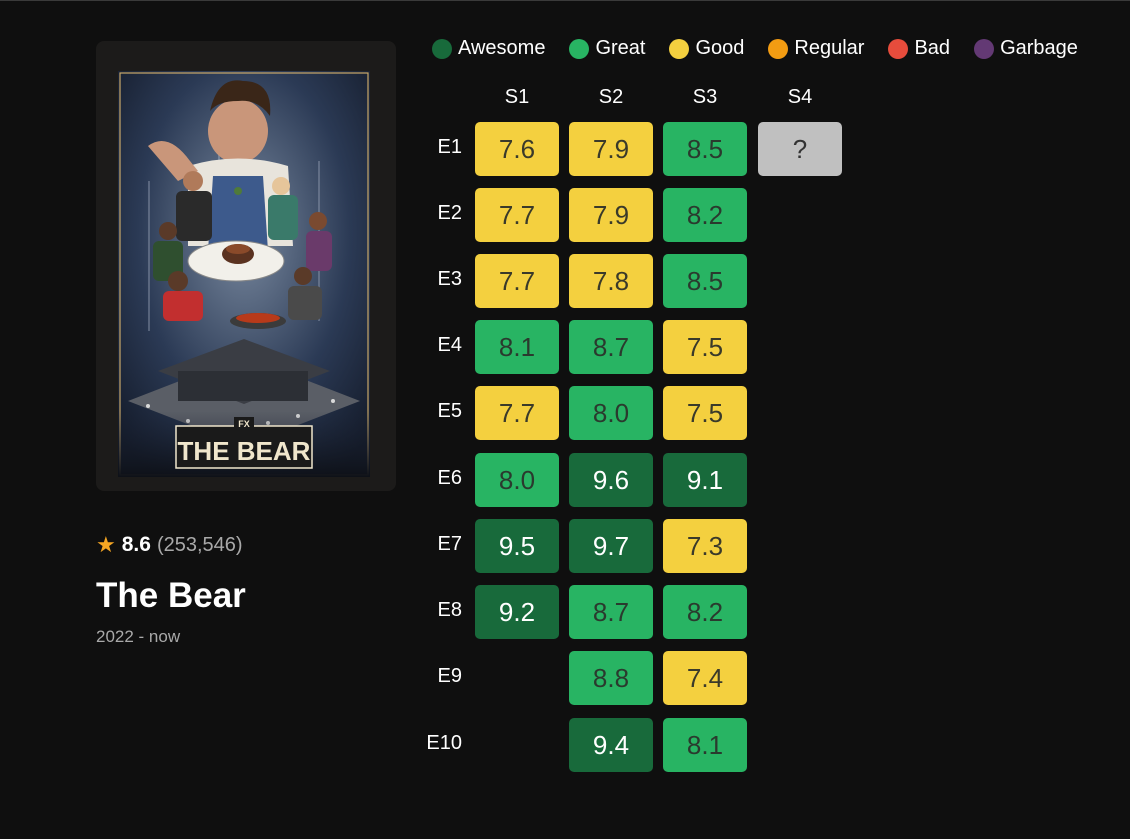 The height and width of the screenshot is (839, 1130). Describe the element at coordinates (720, 48) in the screenshot. I see `legend-label: Good` at that location.